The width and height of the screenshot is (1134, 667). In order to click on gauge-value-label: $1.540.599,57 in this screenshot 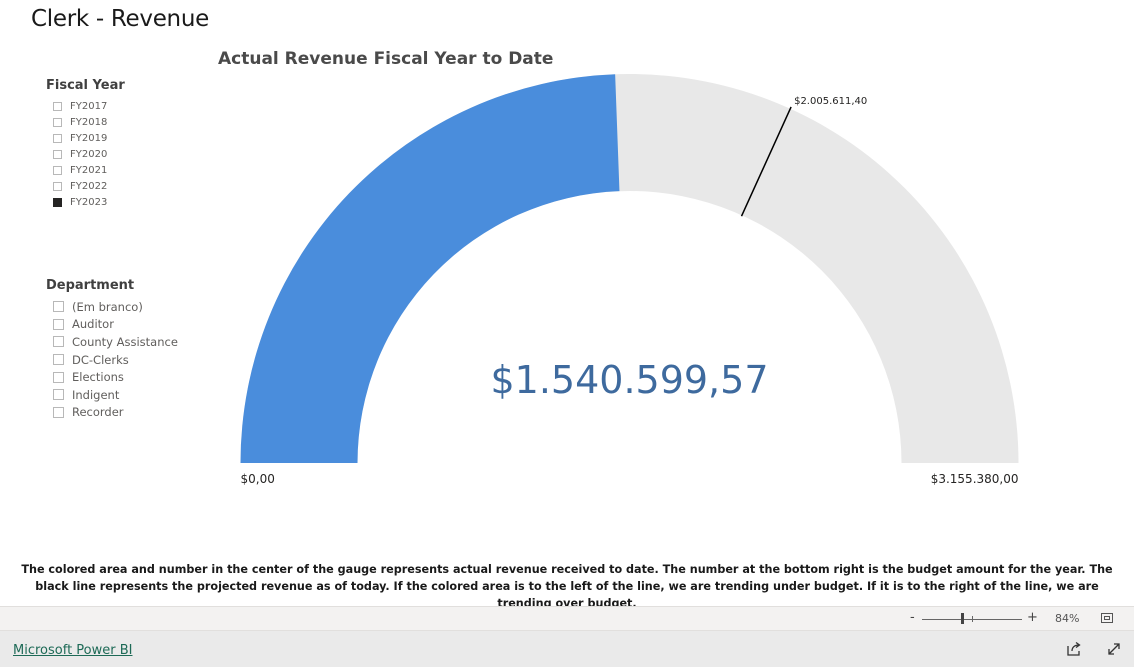, I will do `click(629, 380)`.